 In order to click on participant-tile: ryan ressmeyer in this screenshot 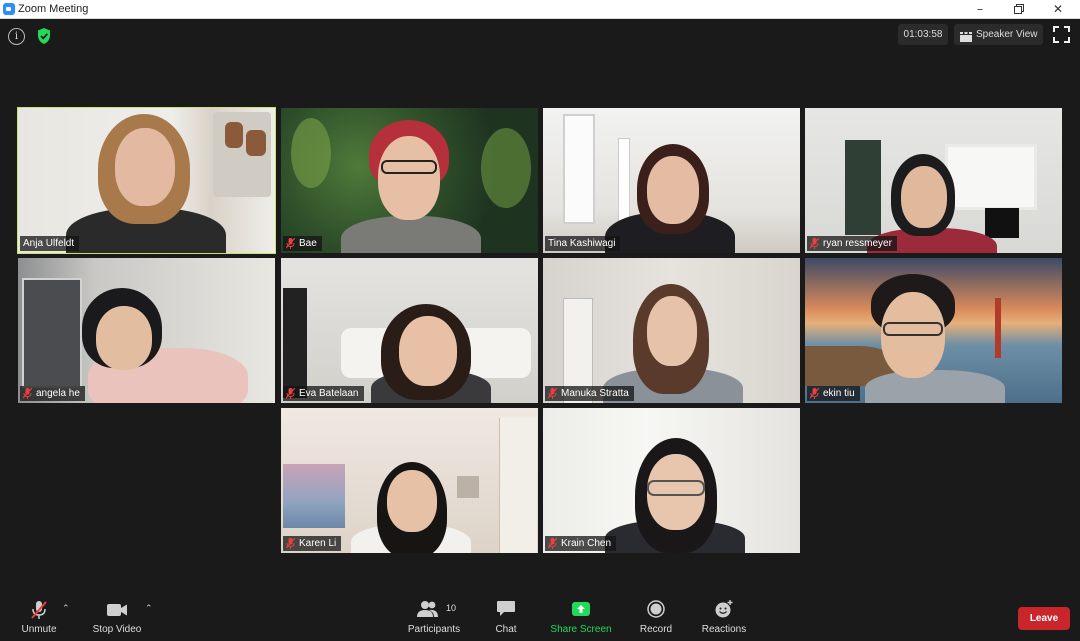, I will do `click(933, 180)`.